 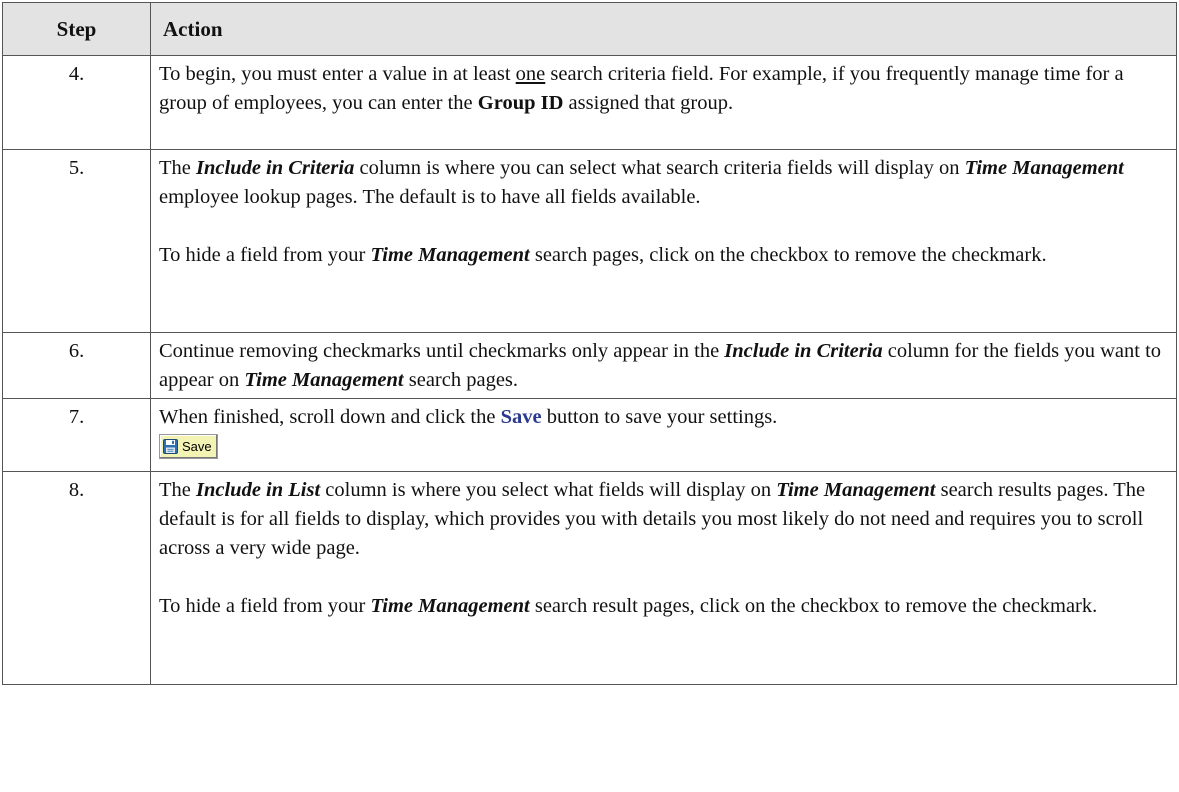 What do you see at coordinates (197, 446) in the screenshot?
I see `save-button-label: Save` at bounding box center [197, 446].